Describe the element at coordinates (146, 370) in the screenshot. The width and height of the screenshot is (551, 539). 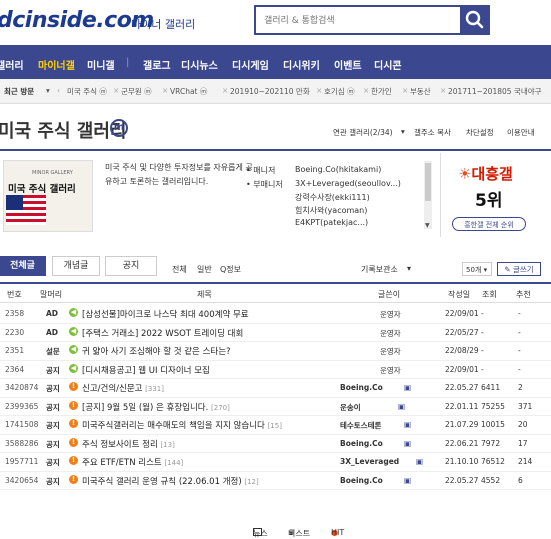
I see `post-title: [디시채용공고] 웹 UI 디자이너 모집` at that location.